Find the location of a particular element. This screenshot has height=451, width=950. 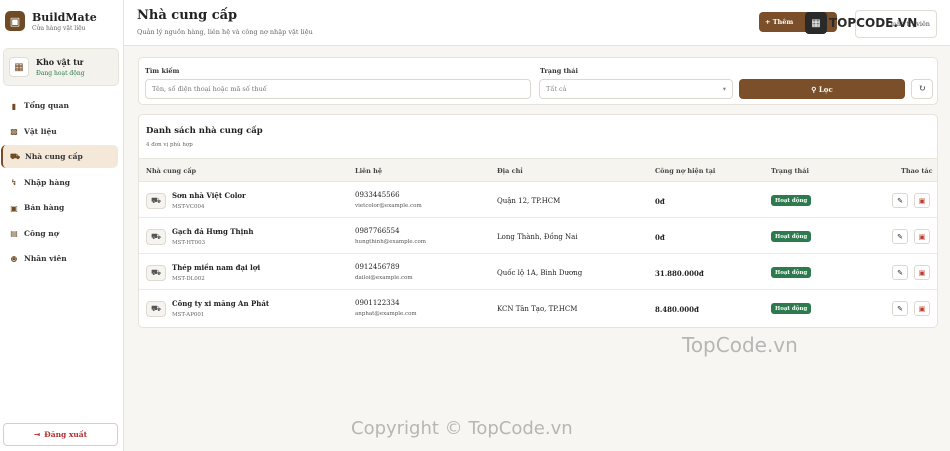

filter-button-label: Lọc is located at coordinates (825, 89).